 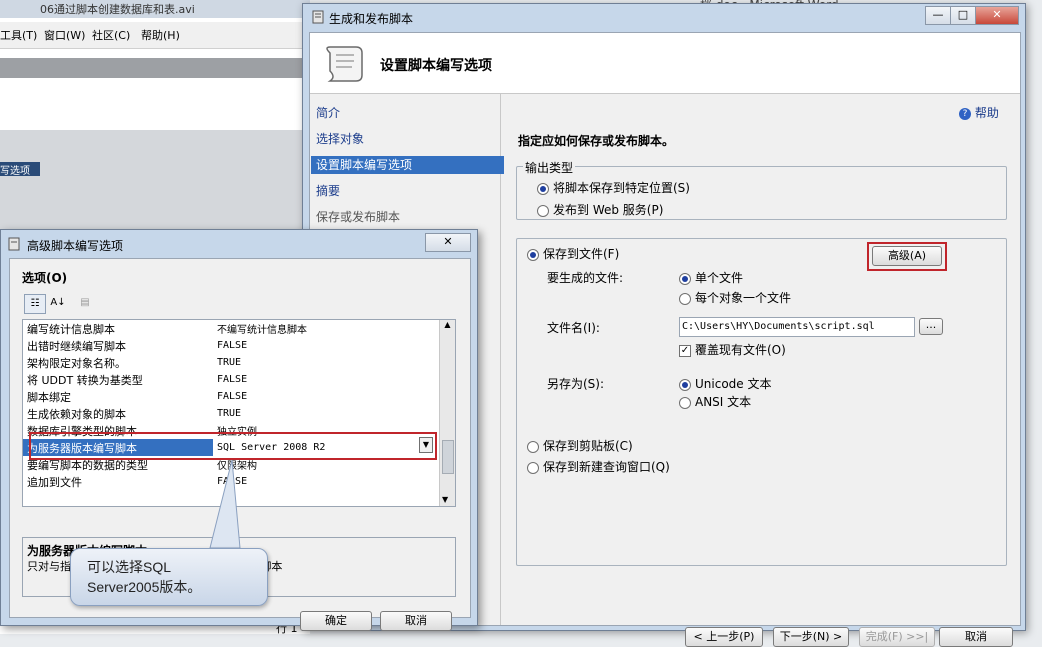 I want to click on save-as-label: 另存为(S):, so click(x=576, y=384).